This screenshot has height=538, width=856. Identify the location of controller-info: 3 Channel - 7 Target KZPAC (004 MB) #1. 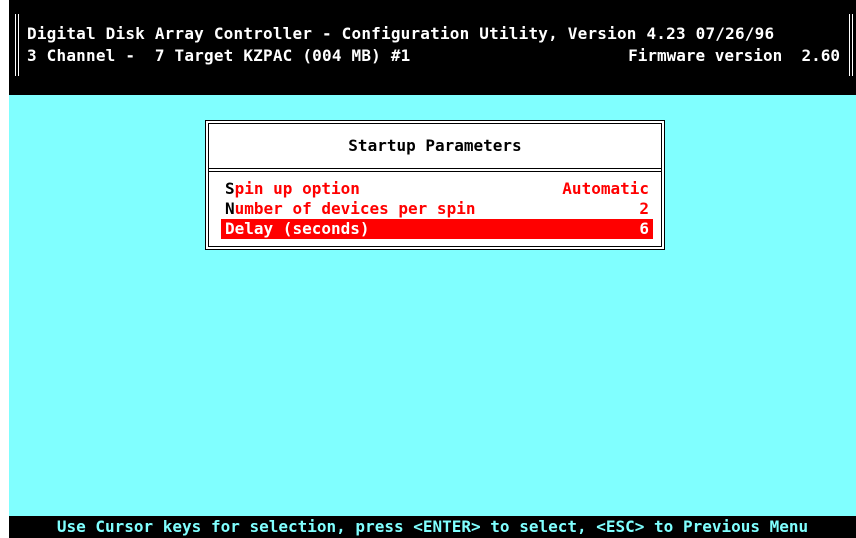
(219, 55).